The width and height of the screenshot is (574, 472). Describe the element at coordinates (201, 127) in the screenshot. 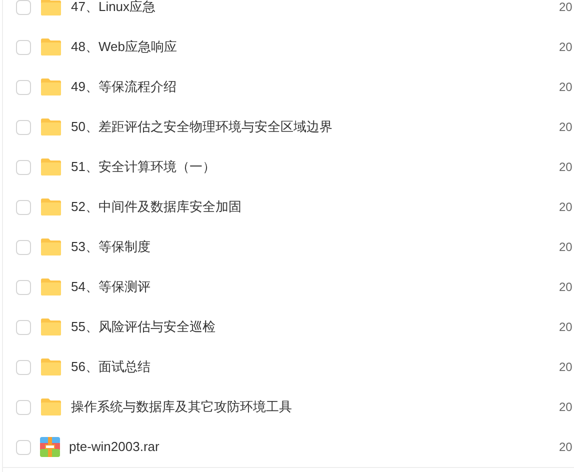

I see `folder-name: 50、差距评估之安全物理环境与安全区域边界` at that location.